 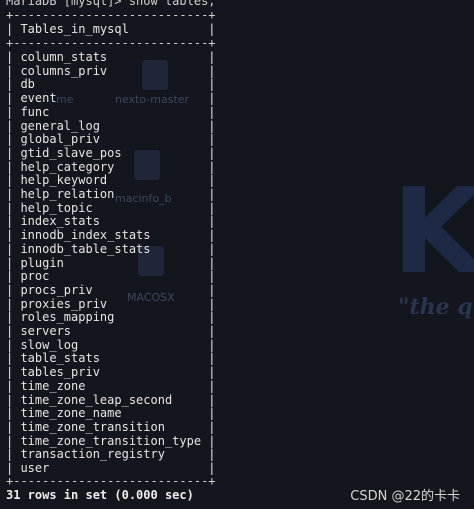 I want to click on table-row: | time_zone |, so click(x=111, y=385).